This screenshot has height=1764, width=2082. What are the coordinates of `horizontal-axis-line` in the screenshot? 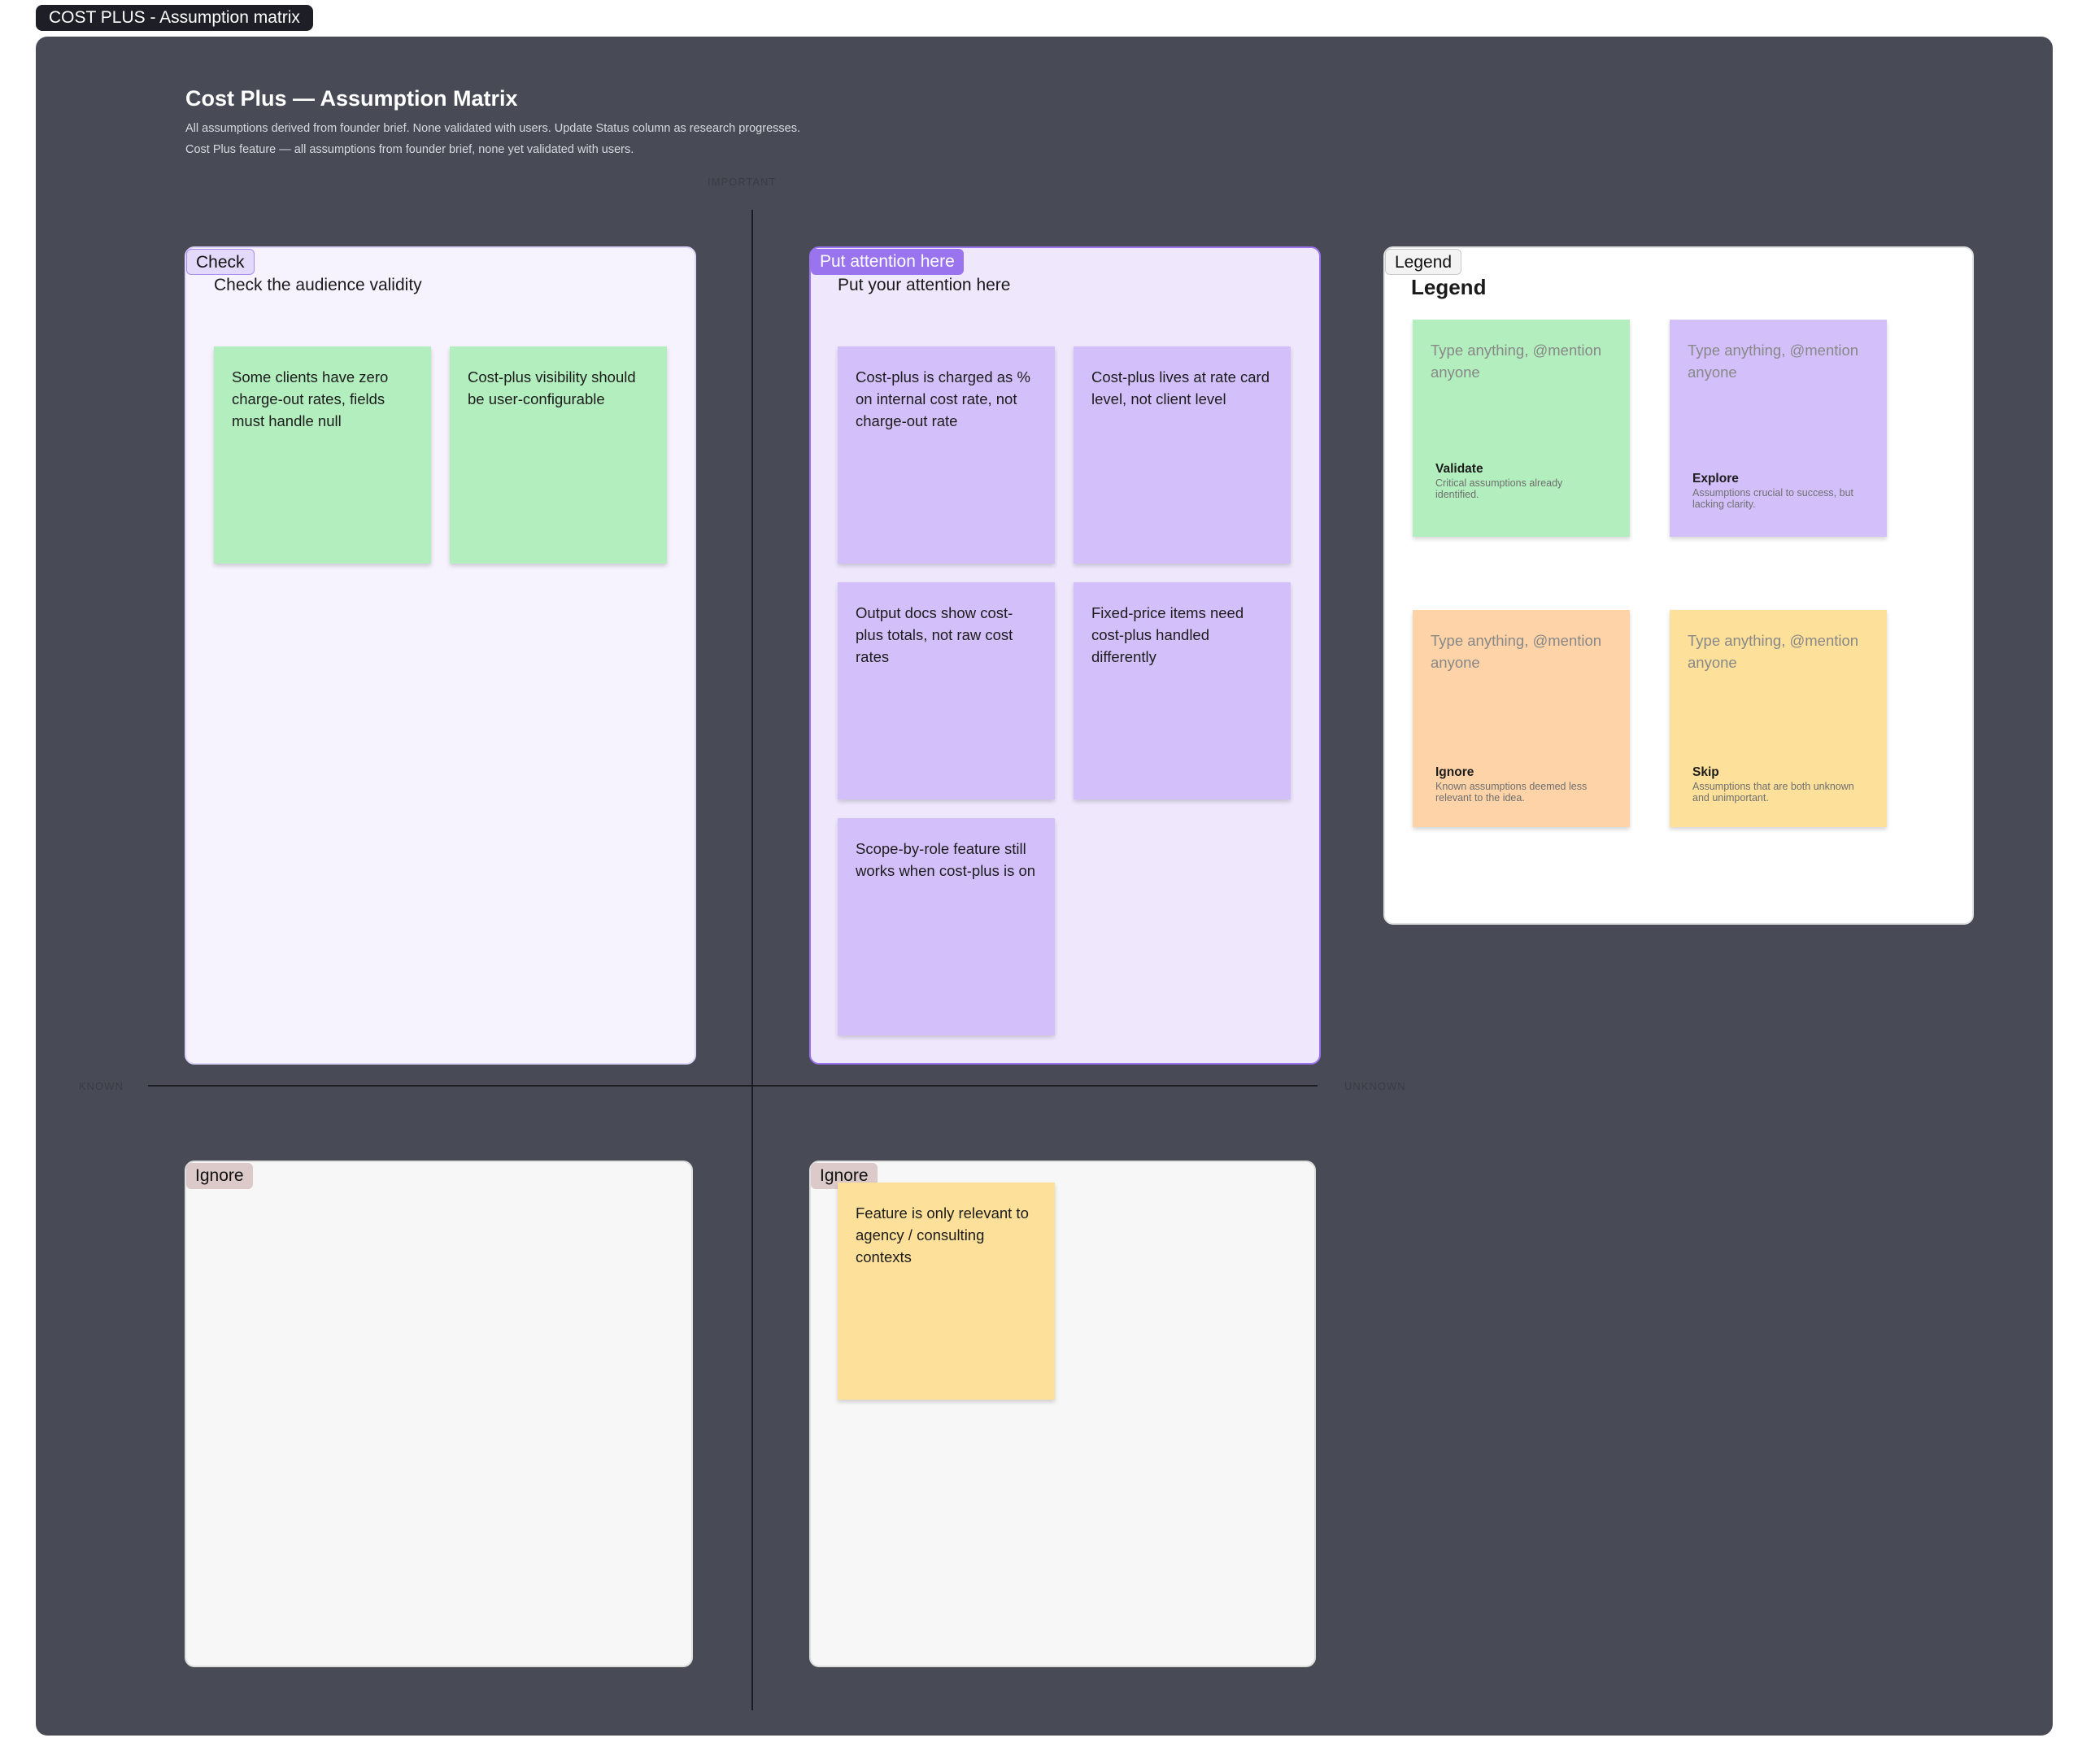 It's located at (733, 1086).